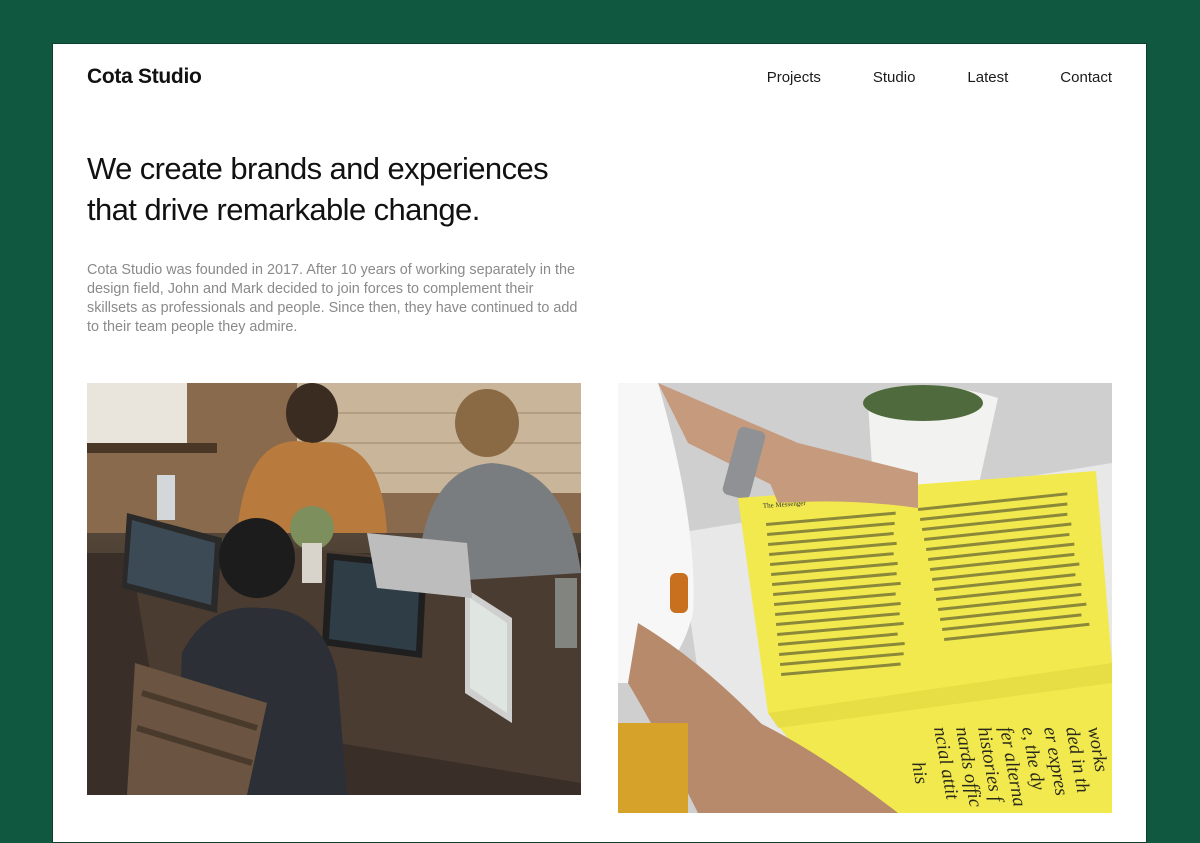  What do you see at coordinates (283, 209) in the screenshot?
I see `hero-title-line-2: that drive remarkable change.` at bounding box center [283, 209].